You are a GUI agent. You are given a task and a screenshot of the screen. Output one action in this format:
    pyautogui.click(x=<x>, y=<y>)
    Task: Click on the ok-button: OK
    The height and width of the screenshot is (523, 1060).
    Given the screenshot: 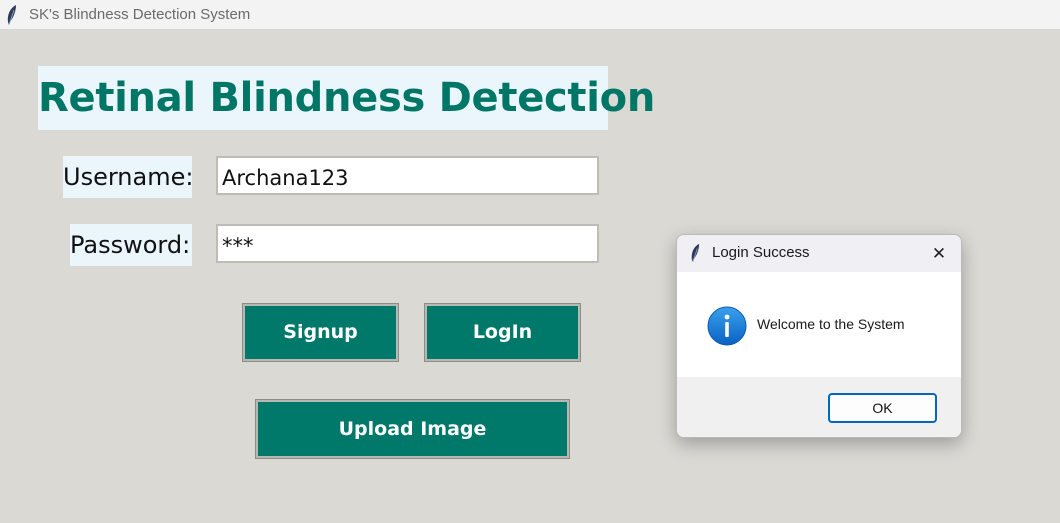 What is the action you would take?
    pyautogui.click(x=882, y=408)
    